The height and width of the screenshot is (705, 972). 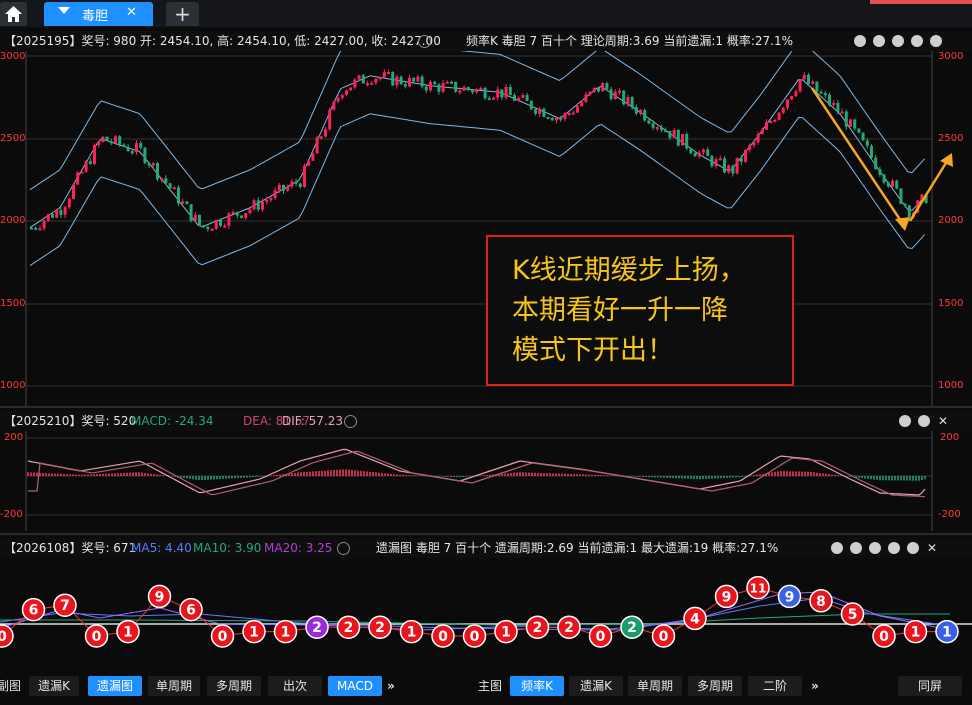 I want to click on btn-subchart: 副图, so click(x=11, y=686).